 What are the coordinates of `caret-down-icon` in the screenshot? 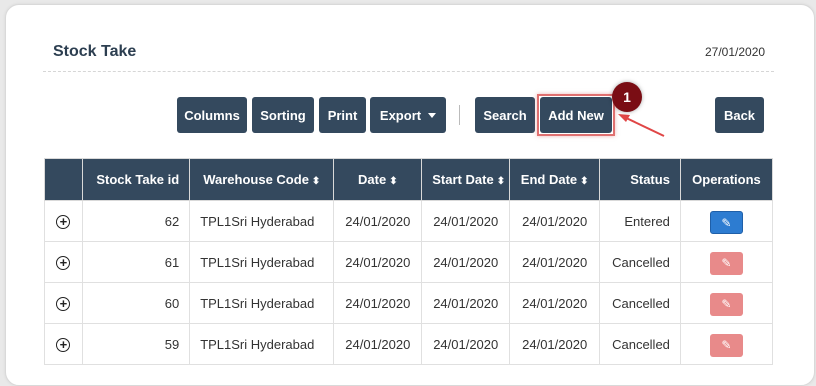 It's located at (432, 115).